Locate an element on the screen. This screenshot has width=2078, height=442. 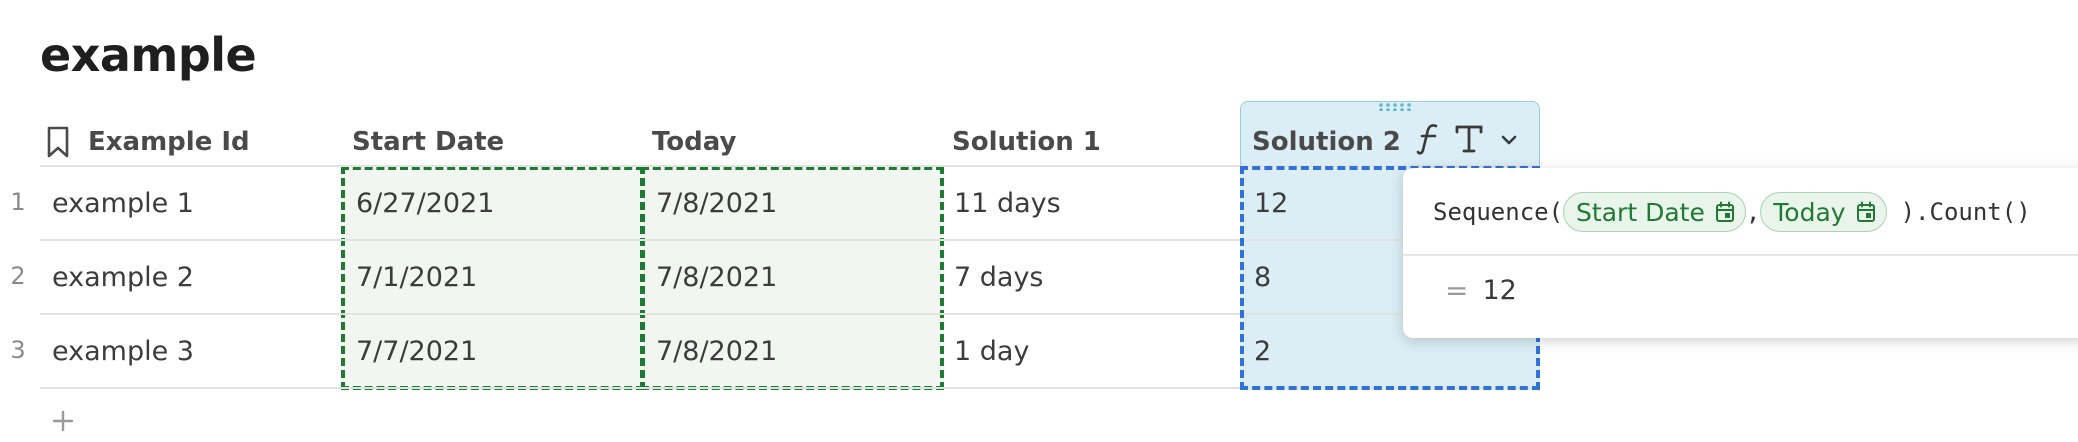
drag-handle-icon is located at coordinates (1395, 107).